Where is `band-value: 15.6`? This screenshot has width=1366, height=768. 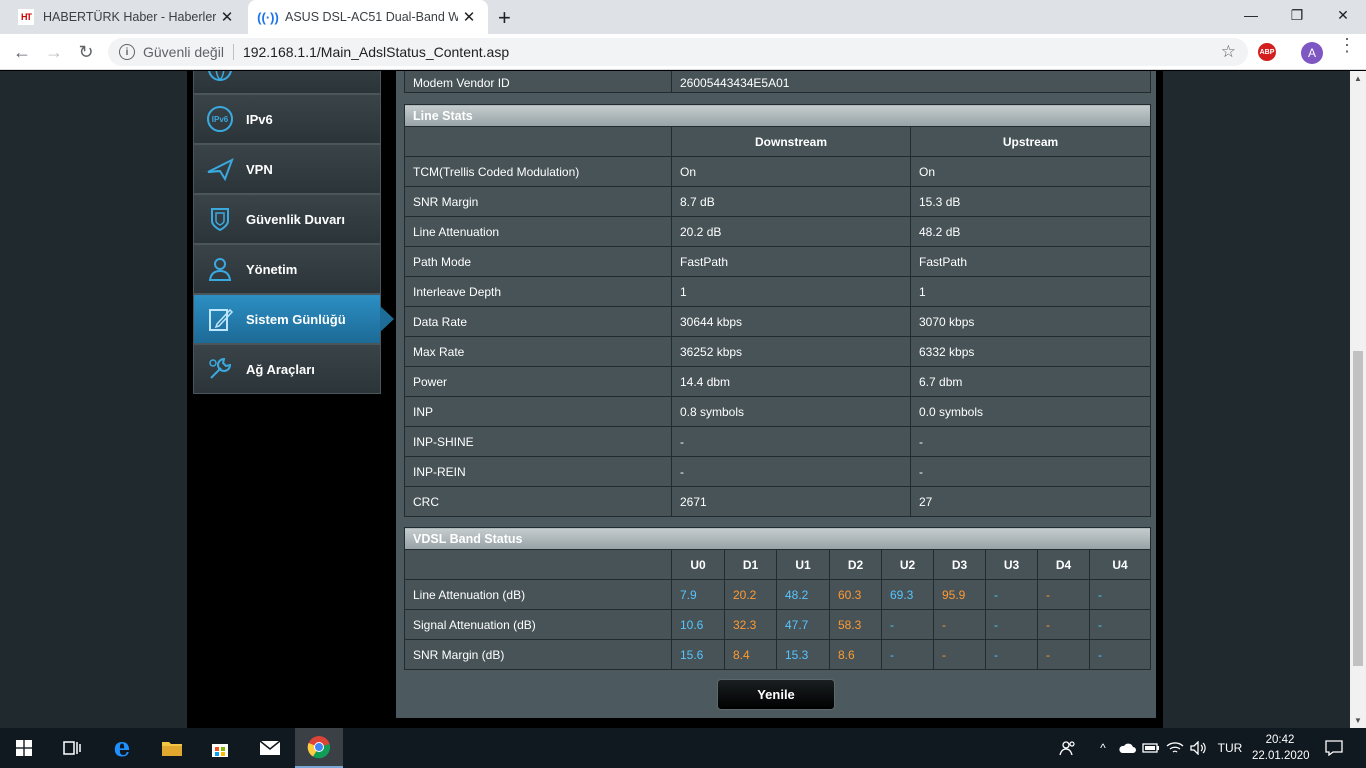
band-value: 15.6 is located at coordinates (698, 654).